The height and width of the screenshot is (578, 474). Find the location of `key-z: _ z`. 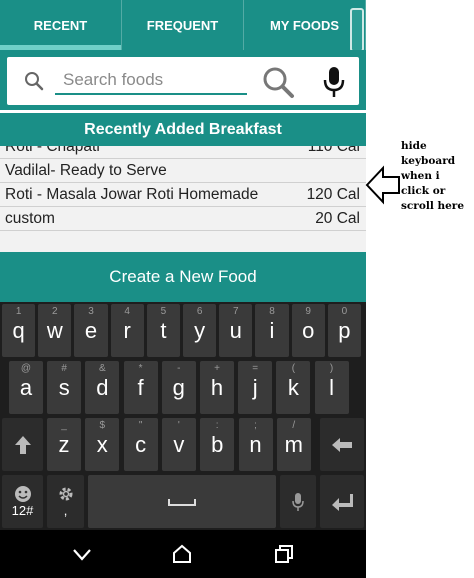

key-z: _ z is located at coordinates (64, 444).